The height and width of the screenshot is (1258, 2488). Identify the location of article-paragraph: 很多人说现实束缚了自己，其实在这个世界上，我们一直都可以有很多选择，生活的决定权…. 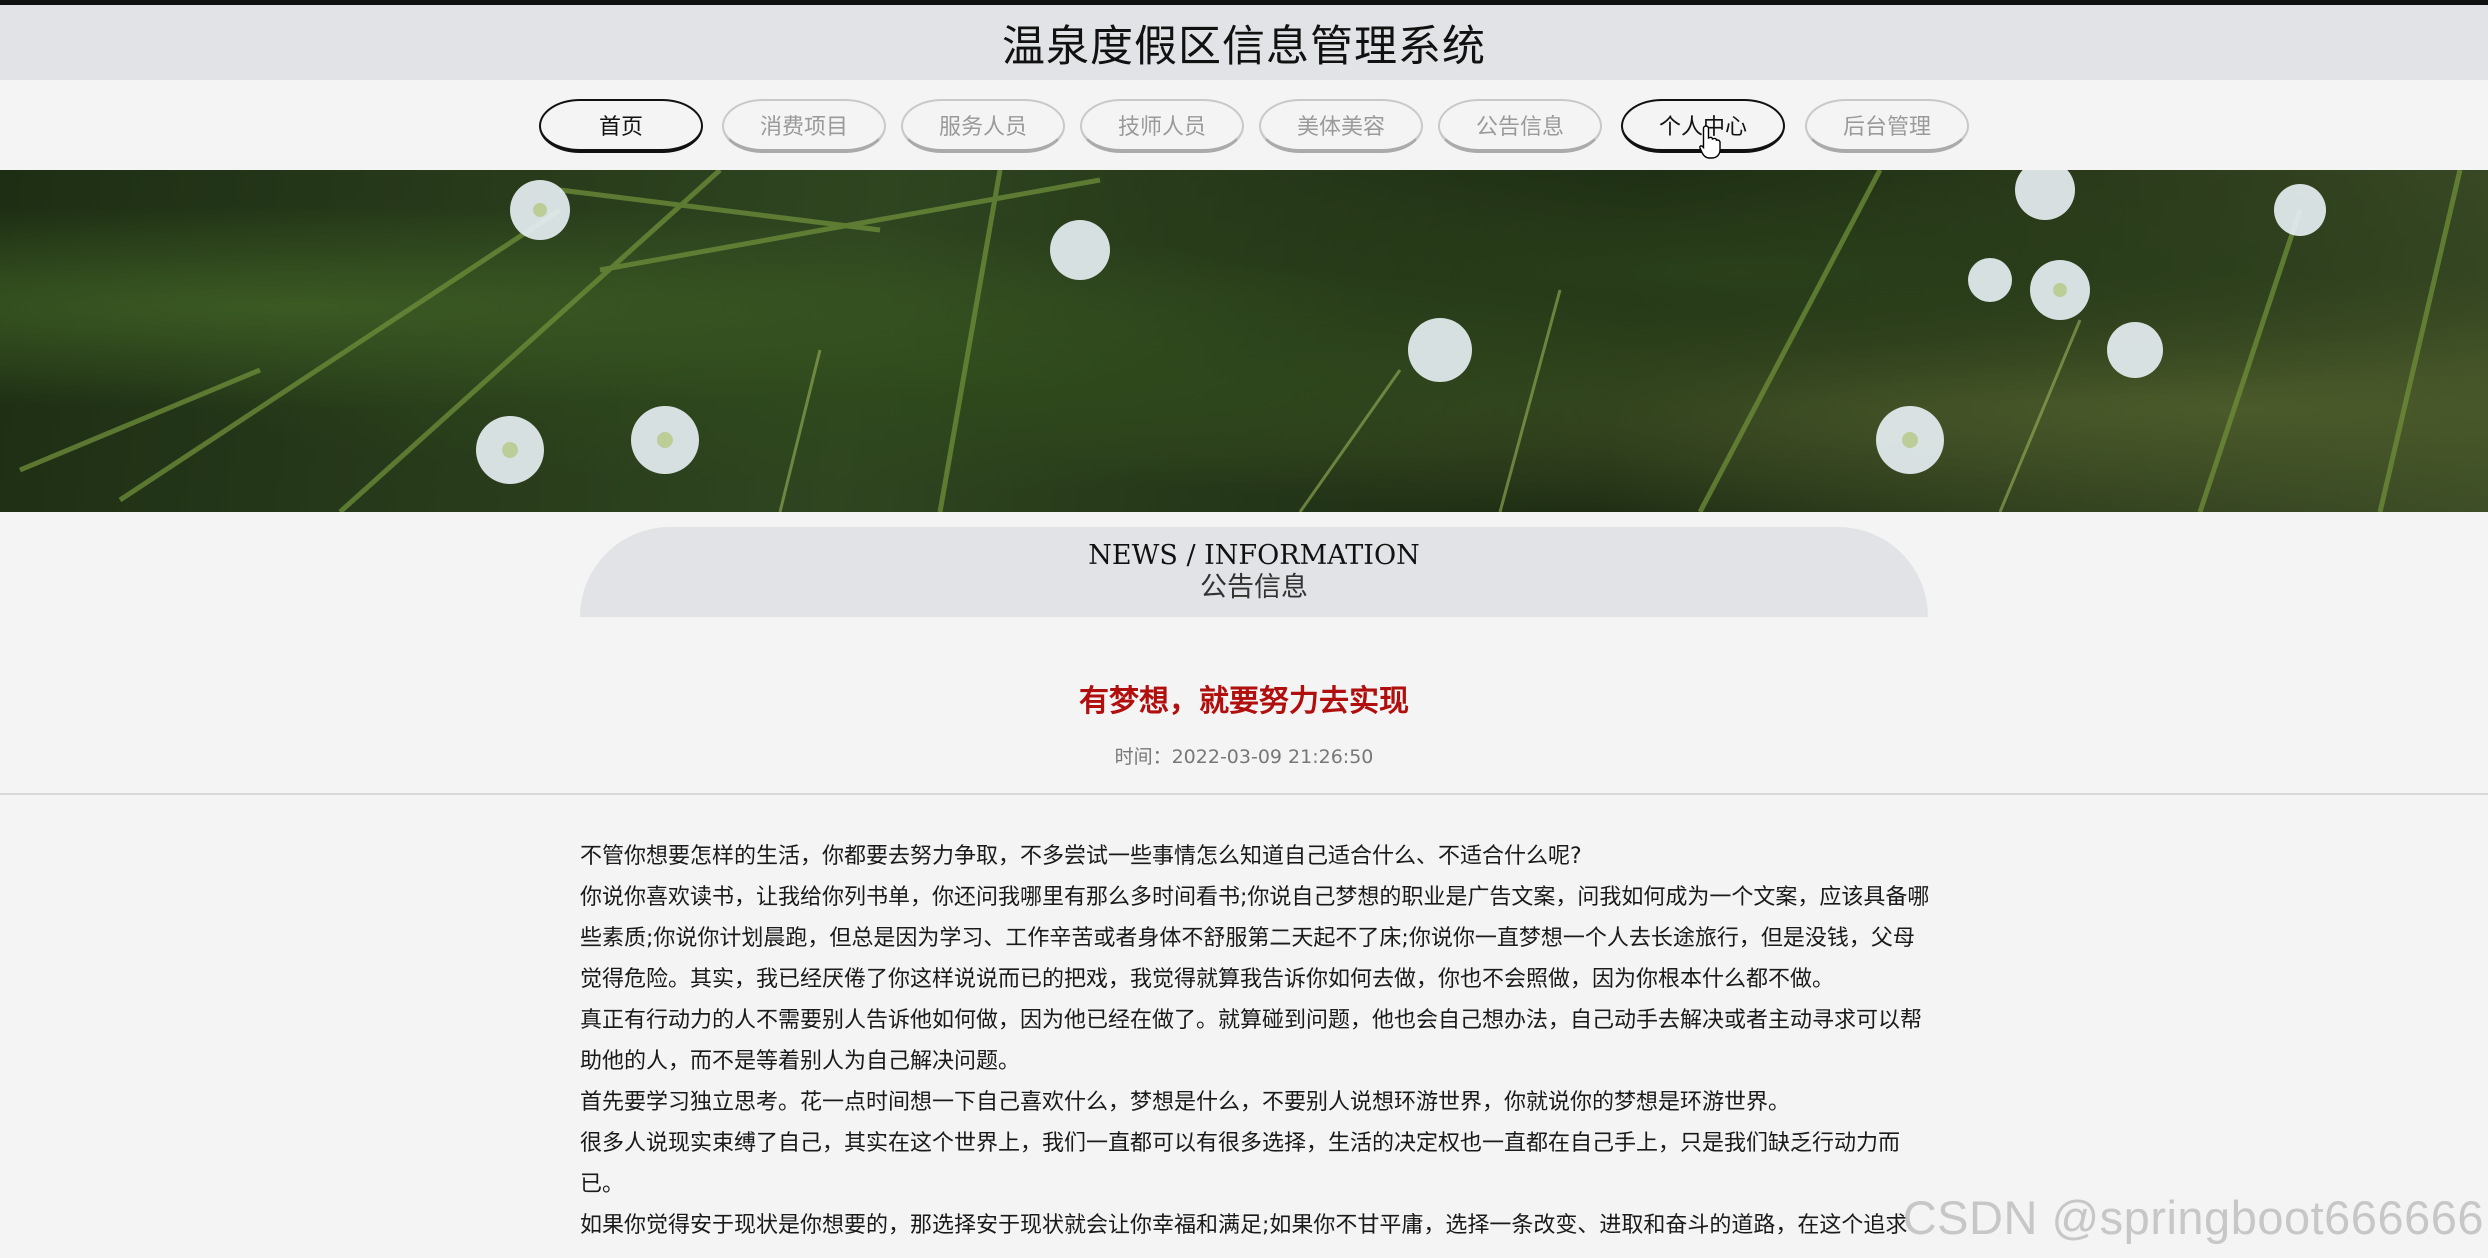
(1240, 1164).